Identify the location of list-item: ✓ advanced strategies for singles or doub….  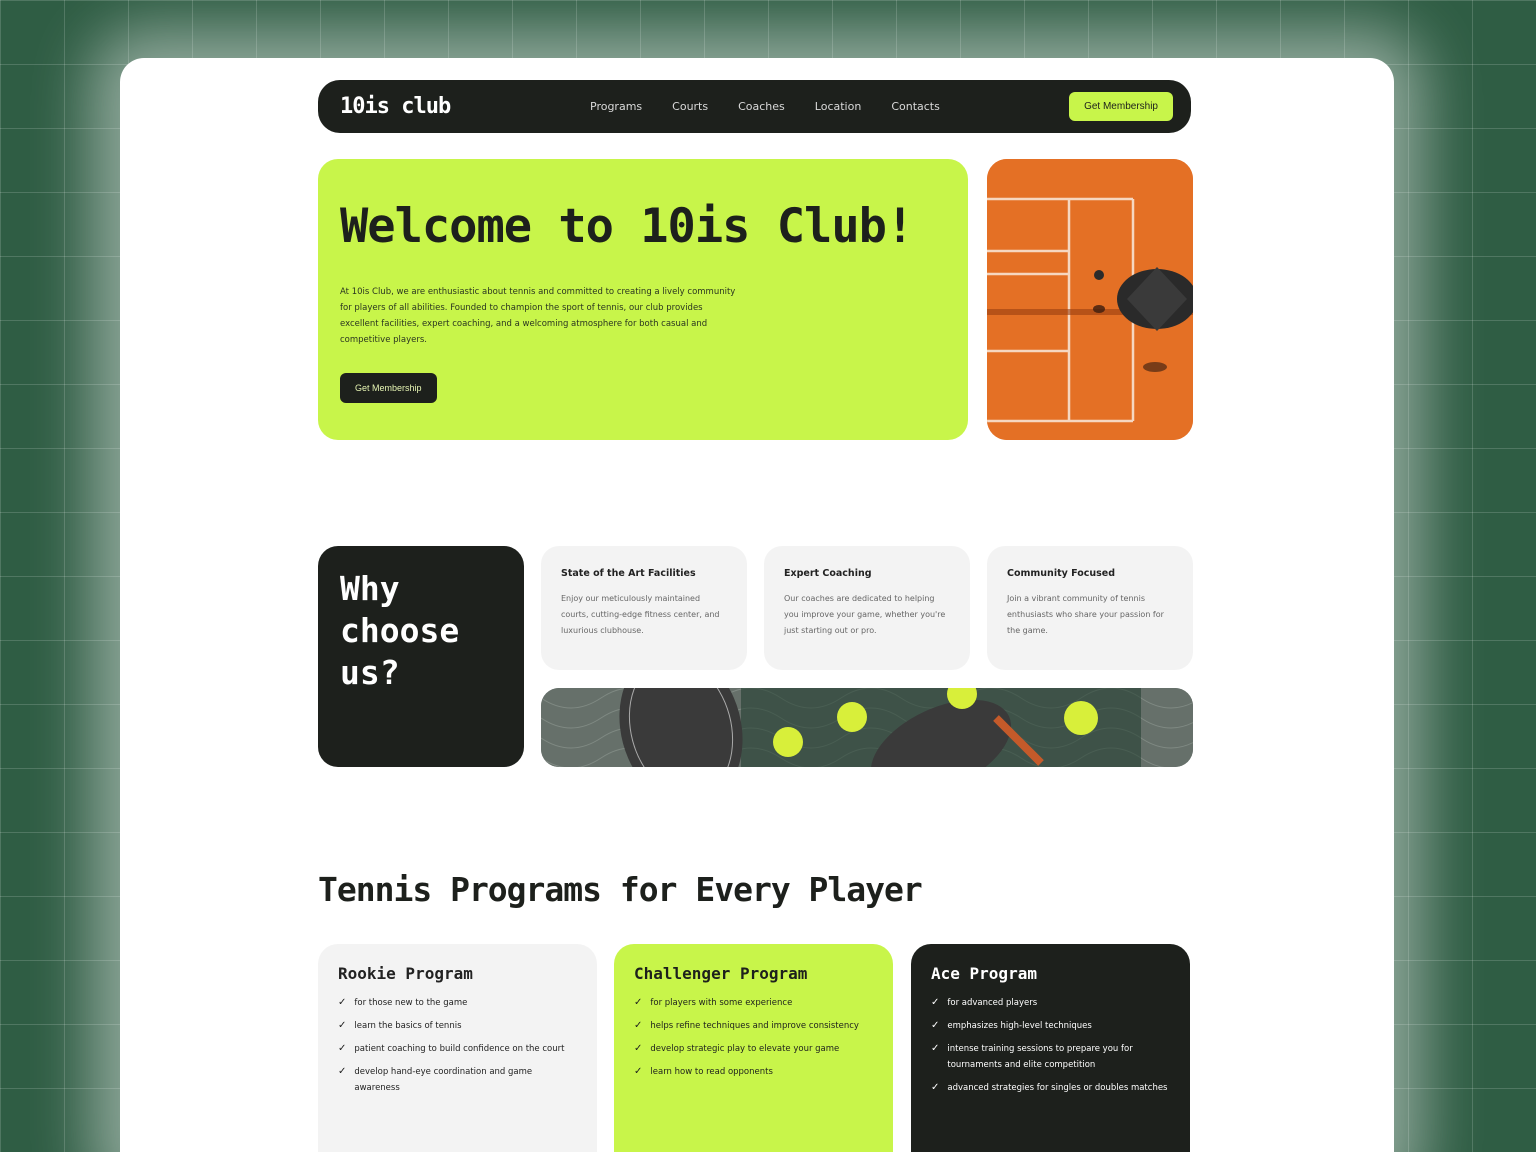
(1050, 1088).